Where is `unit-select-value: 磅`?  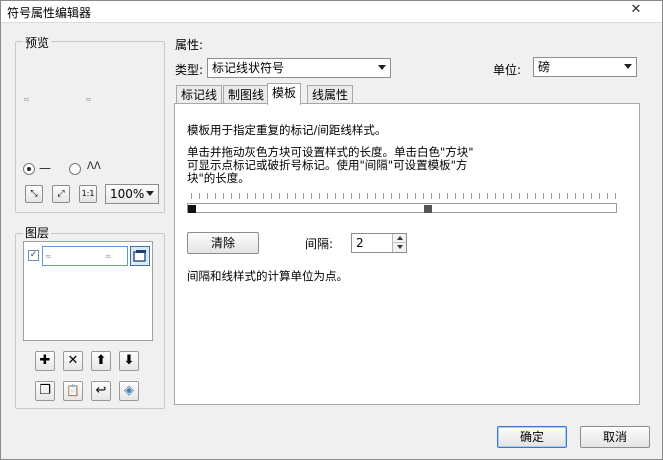 unit-select-value: 磅 is located at coordinates (544, 67).